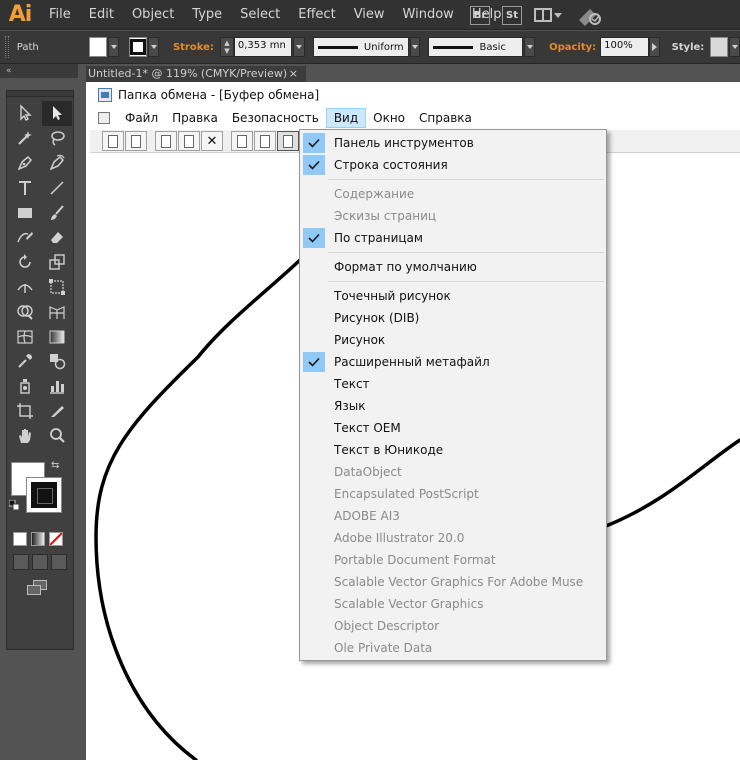  What do you see at coordinates (56, 539) in the screenshot?
I see `none-mode-icon` at bounding box center [56, 539].